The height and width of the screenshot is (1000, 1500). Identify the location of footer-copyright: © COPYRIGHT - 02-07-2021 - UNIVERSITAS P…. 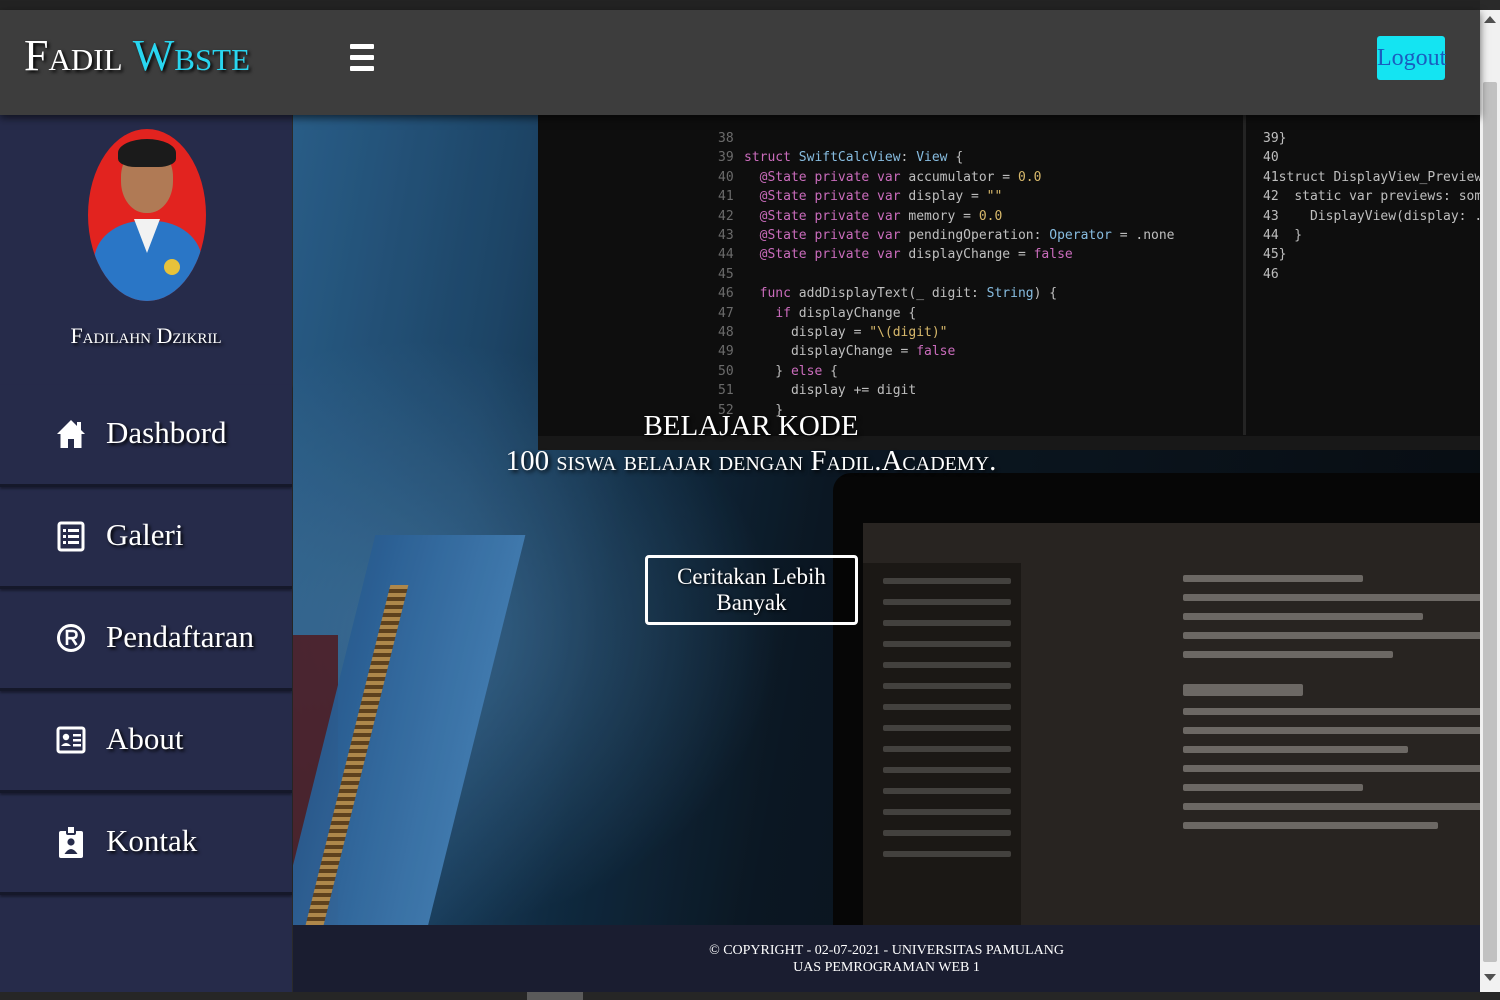
(886, 950).